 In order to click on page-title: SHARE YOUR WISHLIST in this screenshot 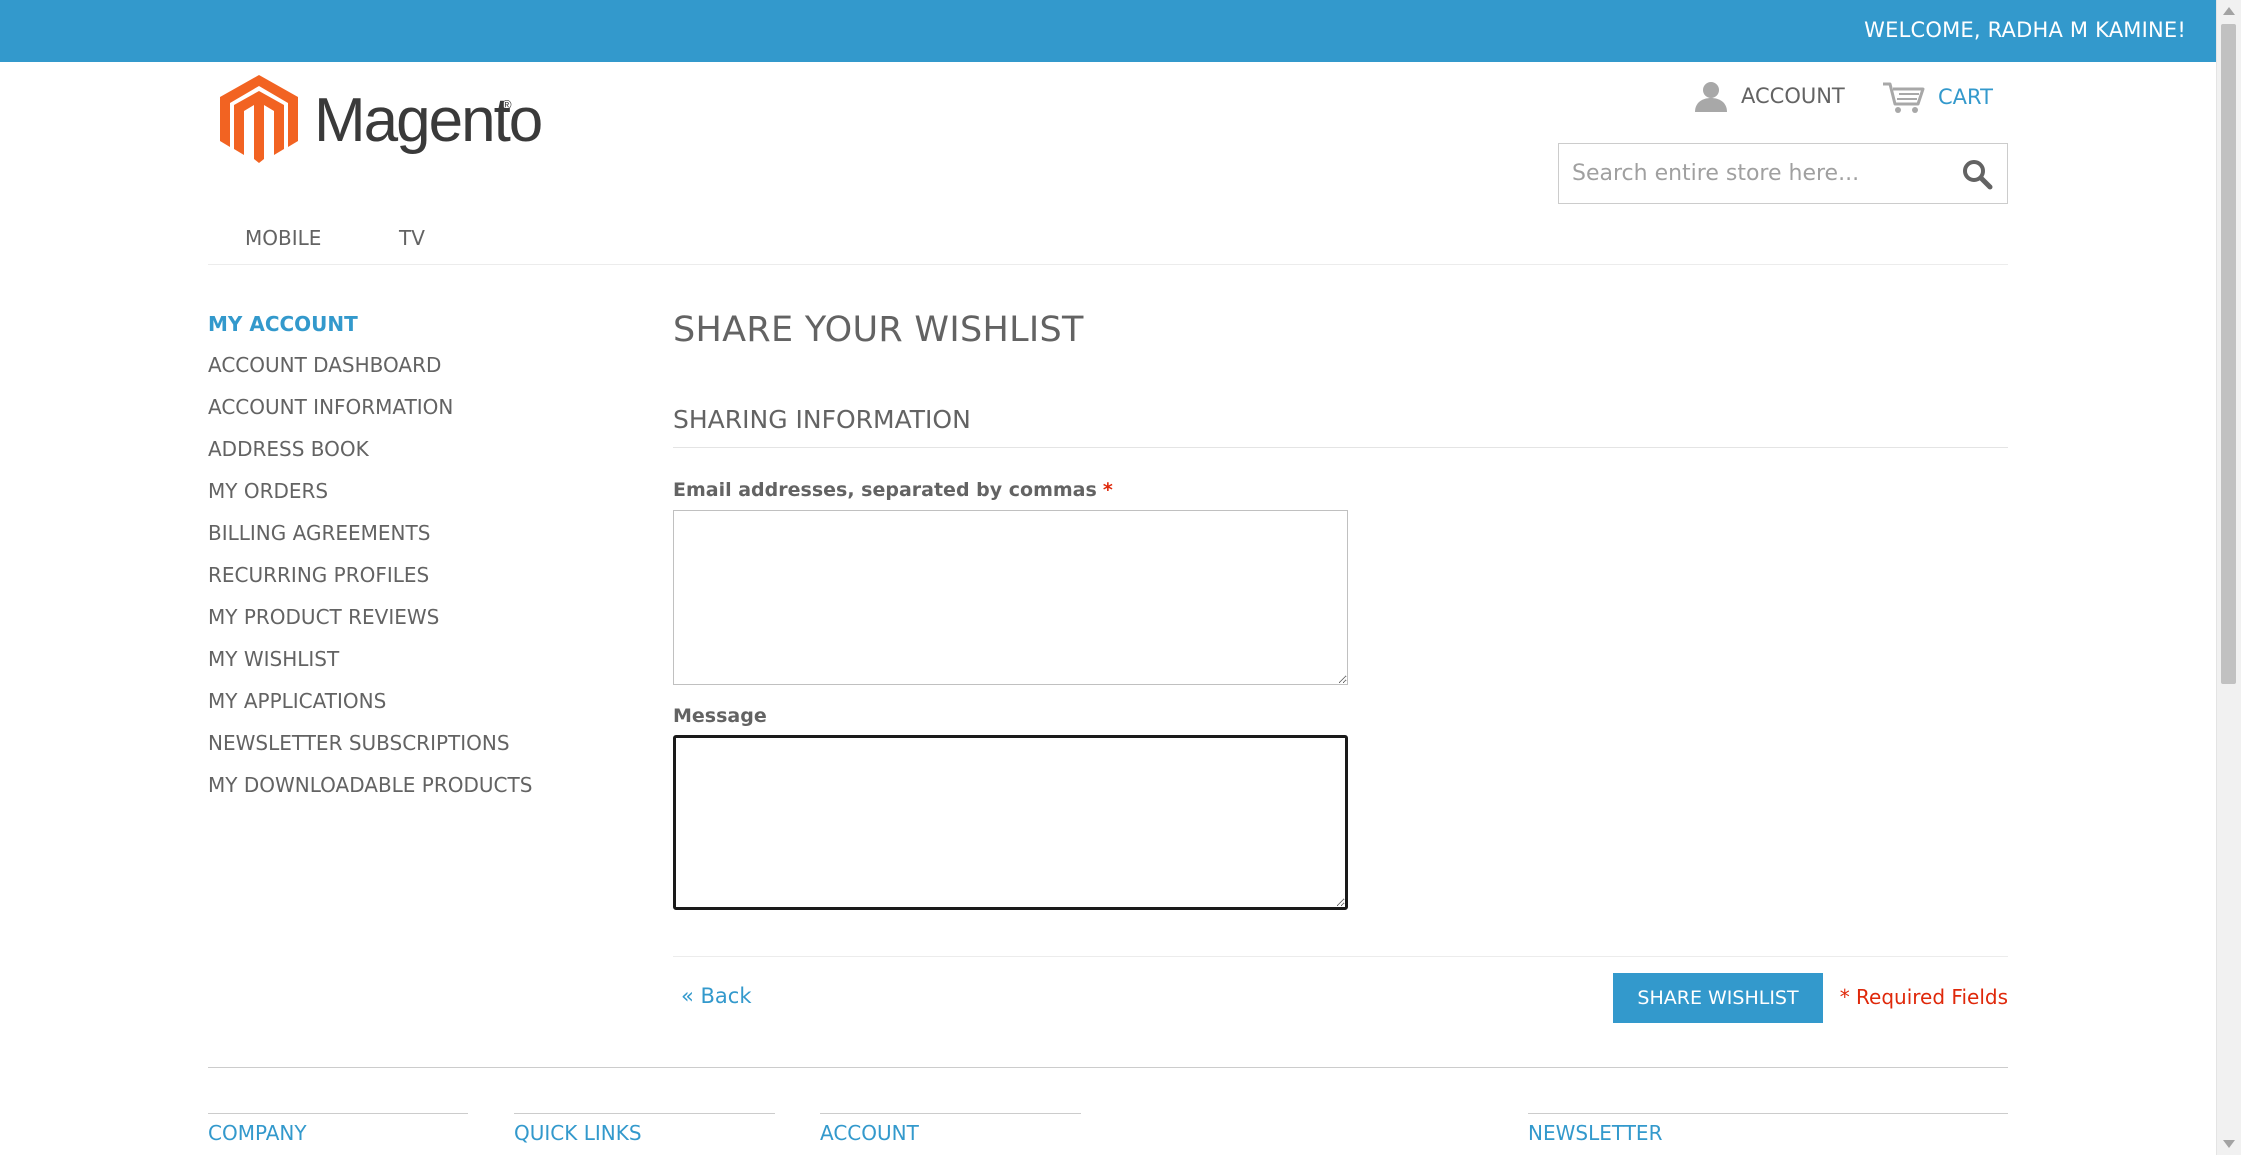, I will do `click(878, 330)`.